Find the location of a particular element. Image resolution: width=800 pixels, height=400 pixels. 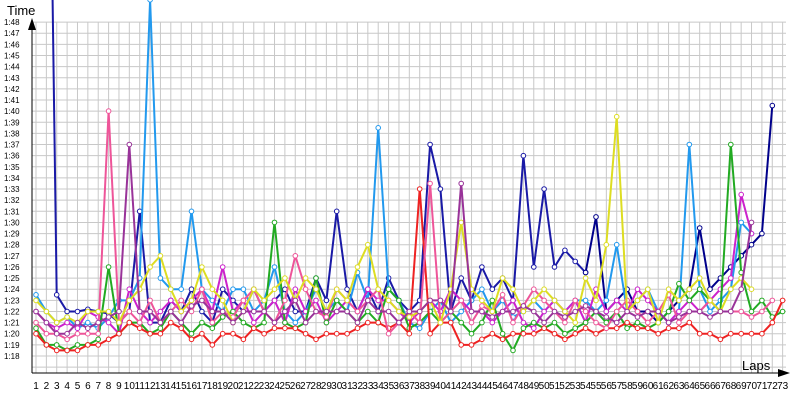

x-tick-label: 6 is located at coordinates (88, 386).